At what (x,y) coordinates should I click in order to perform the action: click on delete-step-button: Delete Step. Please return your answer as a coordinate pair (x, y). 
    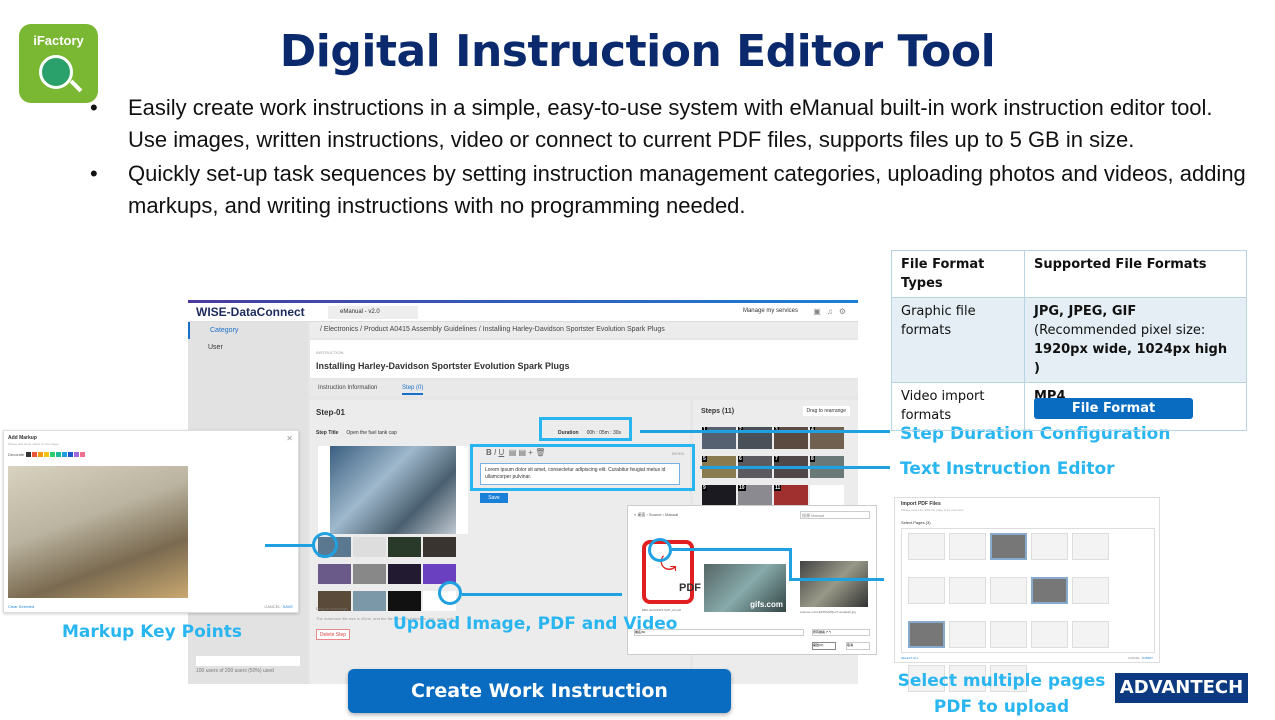
    Looking at the image, I should click on (333, 634).